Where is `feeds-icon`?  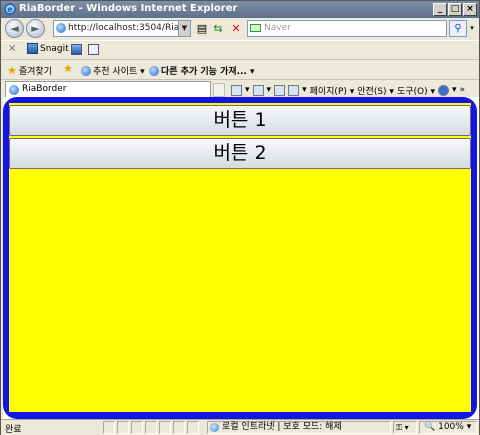
feeds-icon is located at coordinates (258, 90).